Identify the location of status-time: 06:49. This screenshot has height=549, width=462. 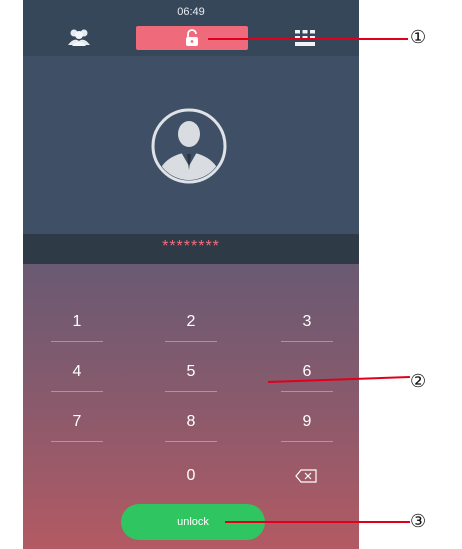
(191, 12).